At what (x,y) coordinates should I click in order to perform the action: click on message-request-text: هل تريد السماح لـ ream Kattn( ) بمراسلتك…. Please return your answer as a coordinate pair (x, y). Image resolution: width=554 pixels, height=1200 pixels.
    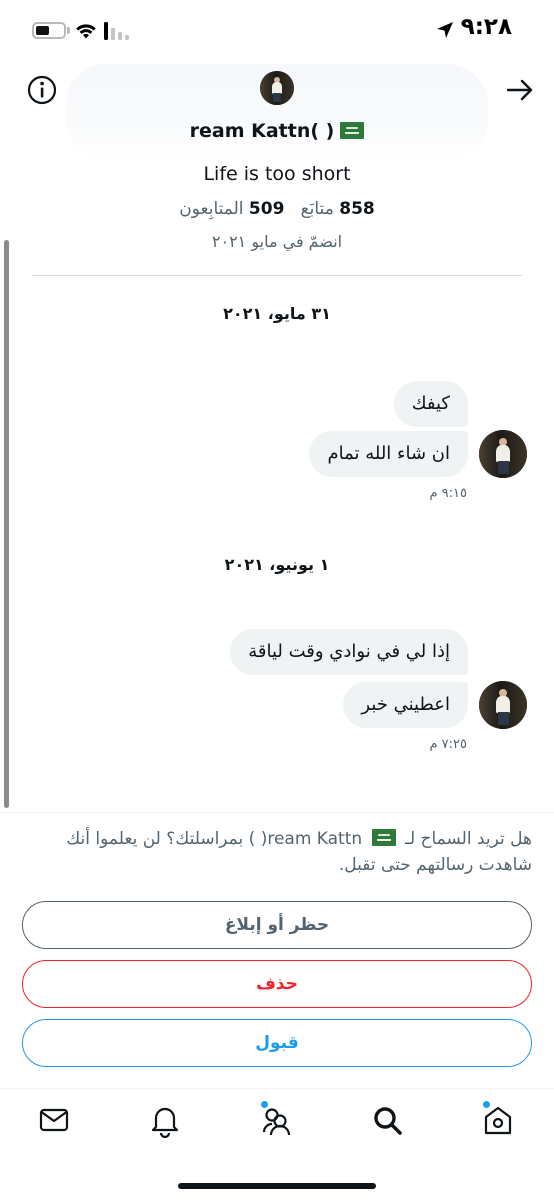
    Looking at the image, I should click on (278, 852).